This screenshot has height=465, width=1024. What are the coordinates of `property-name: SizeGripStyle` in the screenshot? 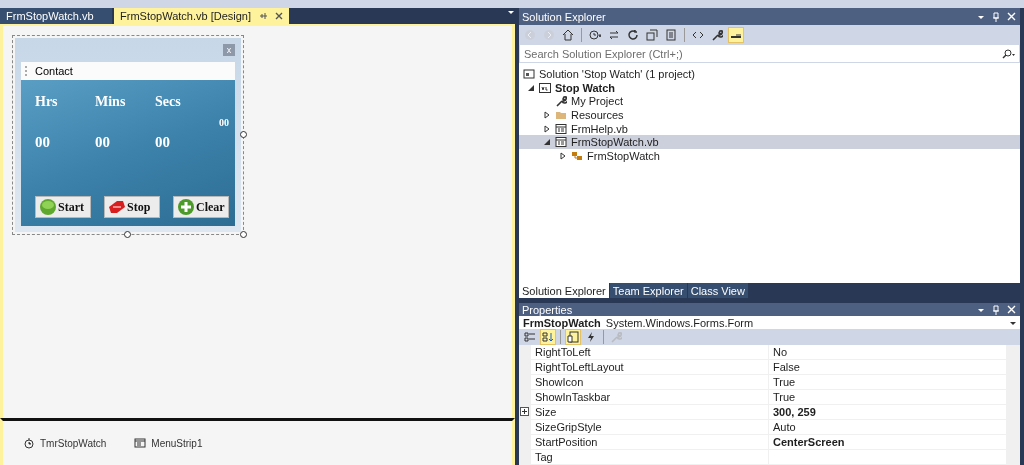 It's located at (649, 427).